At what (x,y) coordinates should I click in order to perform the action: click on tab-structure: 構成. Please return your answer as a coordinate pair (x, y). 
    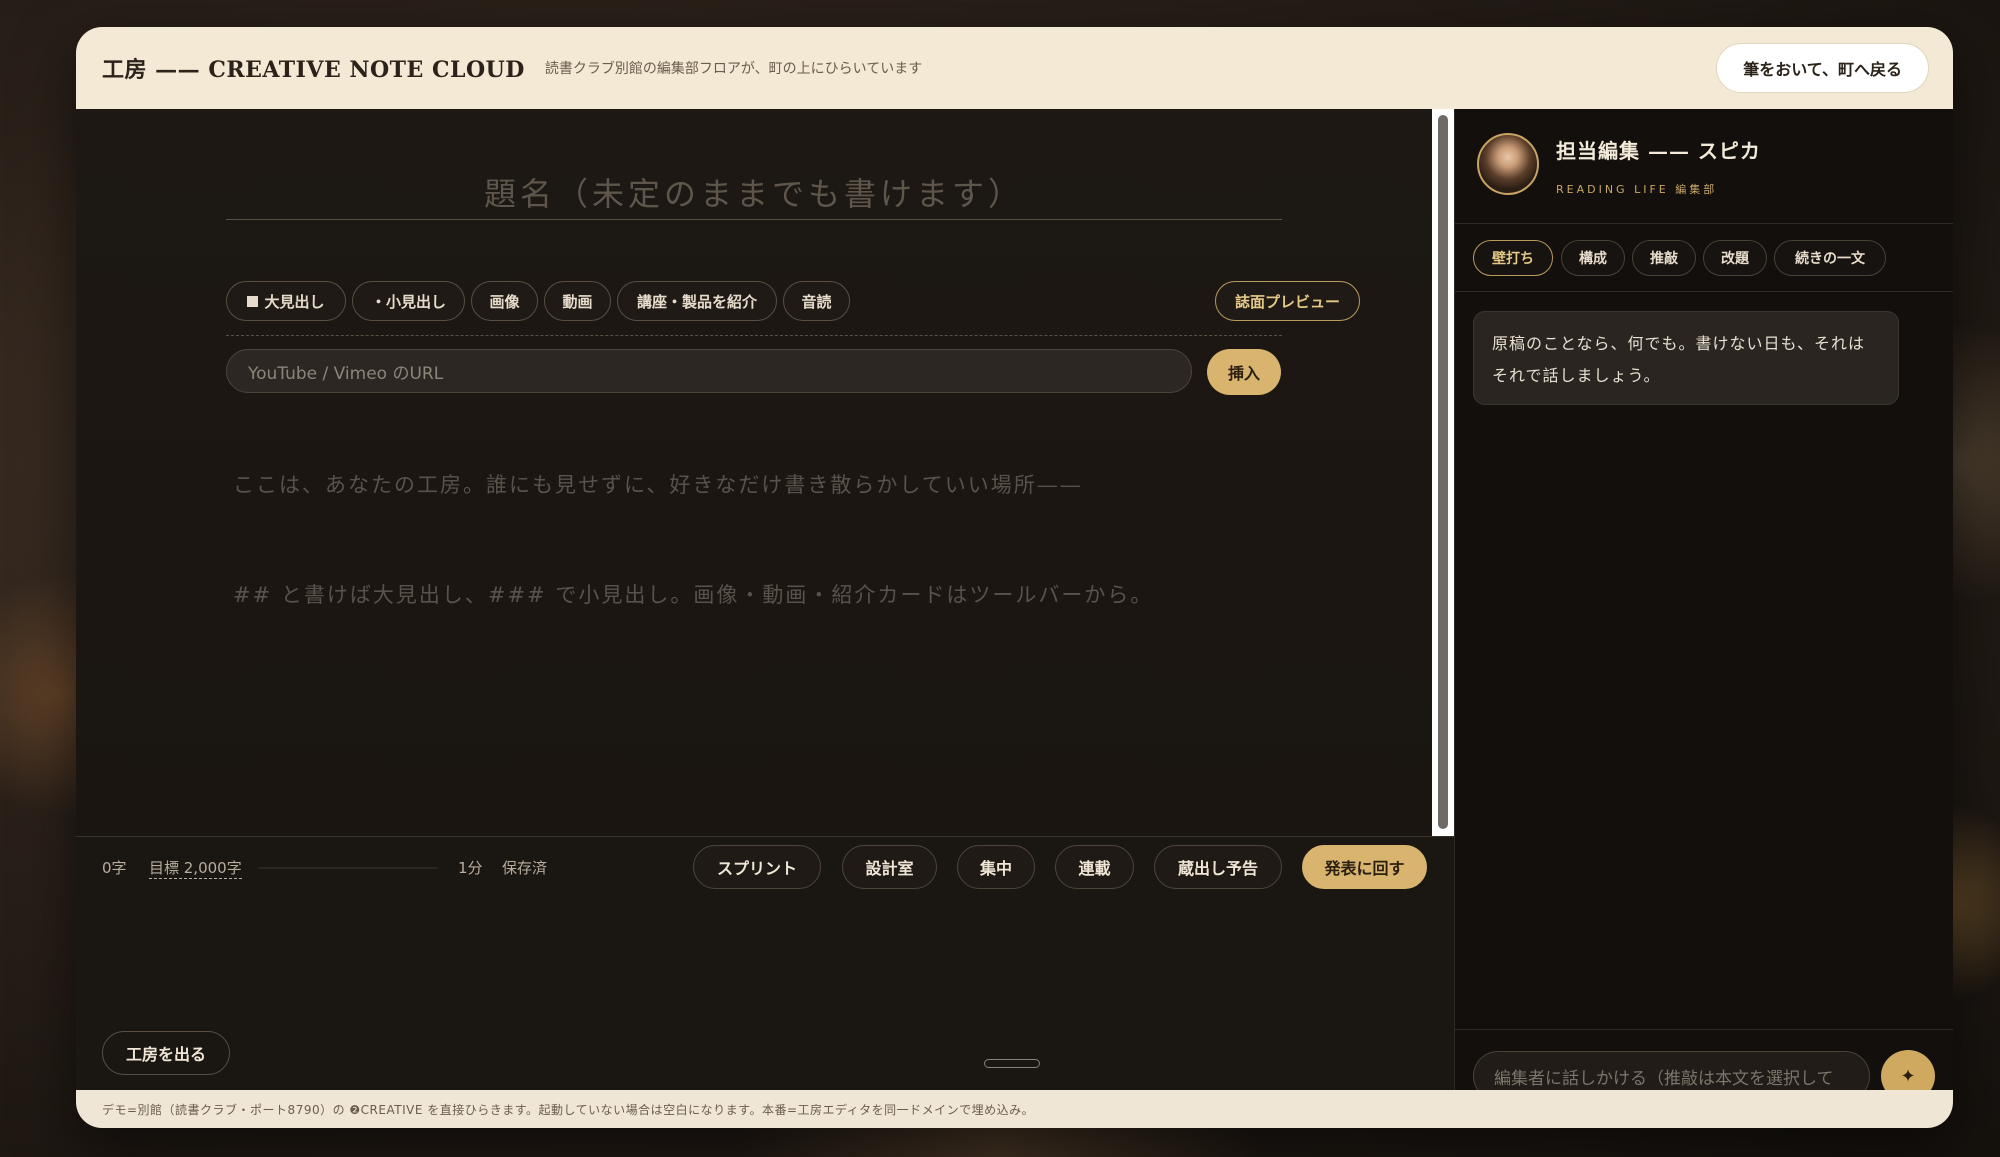
    Looking at the image, I should click on (1593, 258).